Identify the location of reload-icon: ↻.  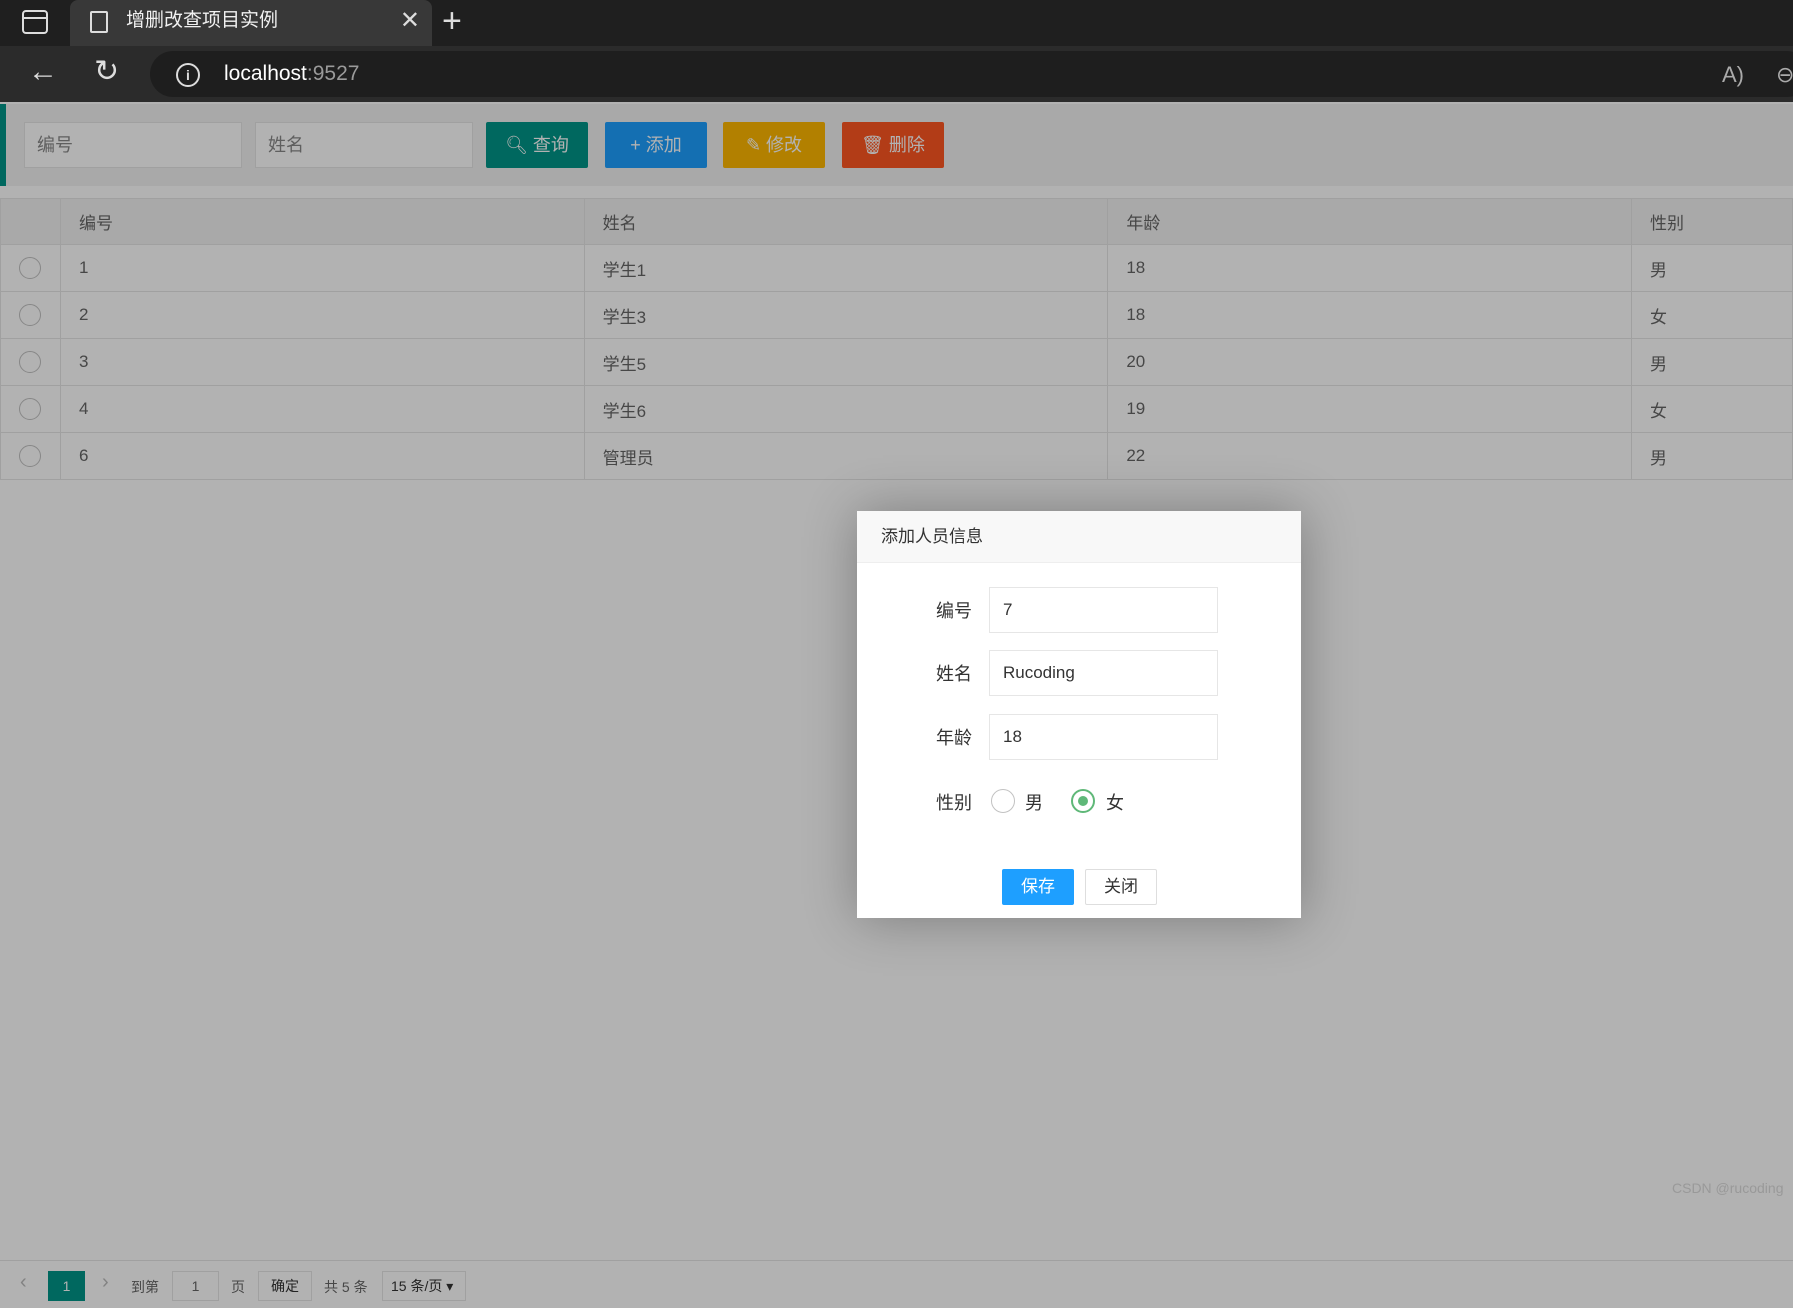
(106, 72).